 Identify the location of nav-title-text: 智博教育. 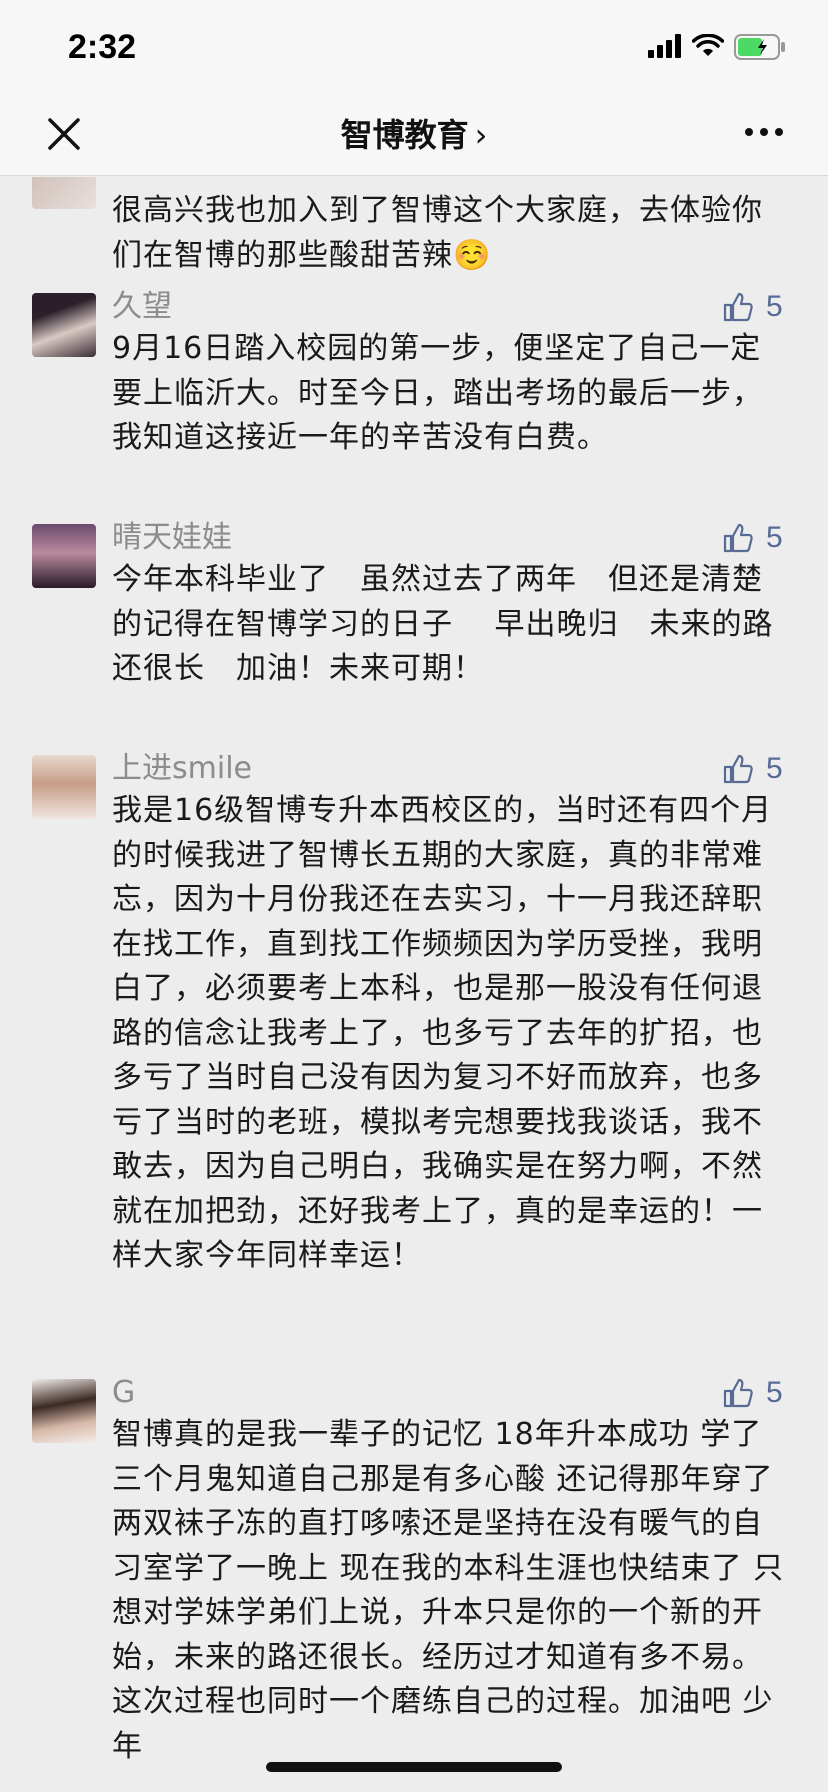
(404, 135).